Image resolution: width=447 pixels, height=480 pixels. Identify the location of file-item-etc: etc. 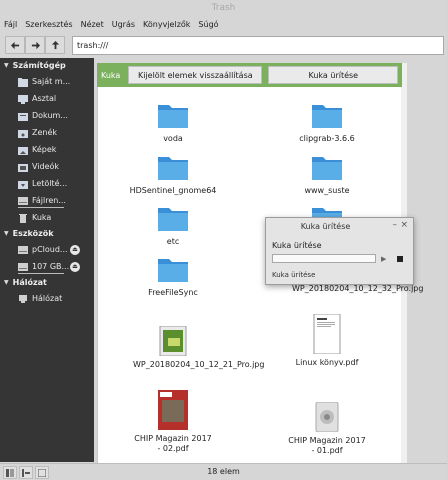
(173, 225).